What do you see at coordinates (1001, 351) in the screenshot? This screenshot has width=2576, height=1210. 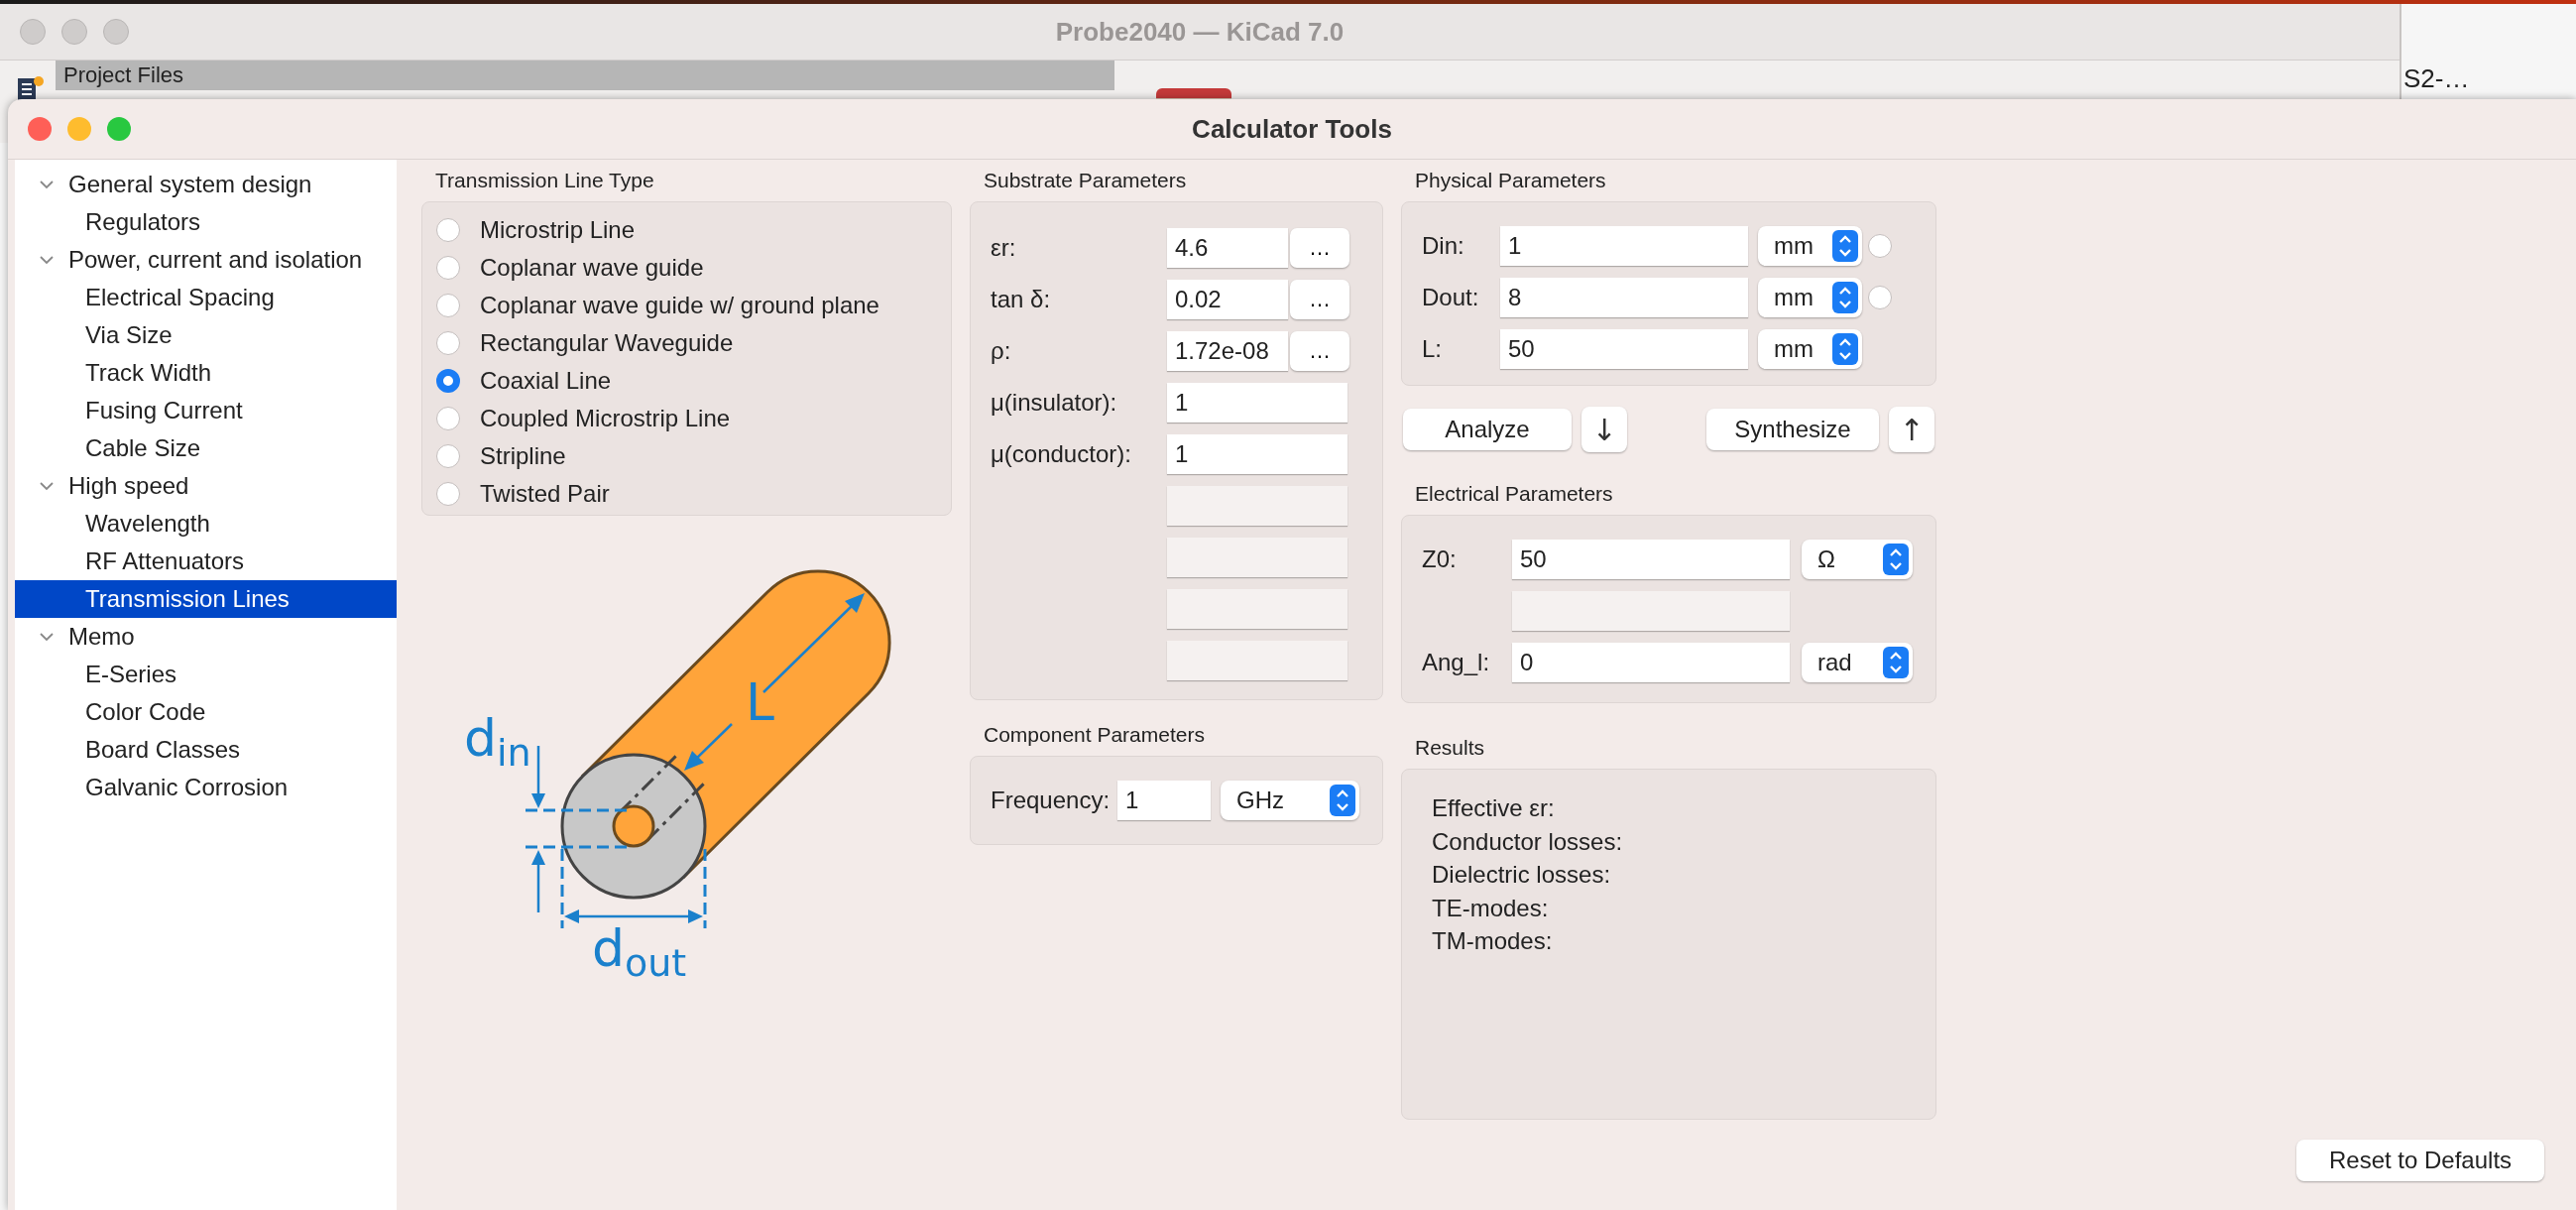 I see `parameter-label: ρ:` at bounding box center [1001, 351].